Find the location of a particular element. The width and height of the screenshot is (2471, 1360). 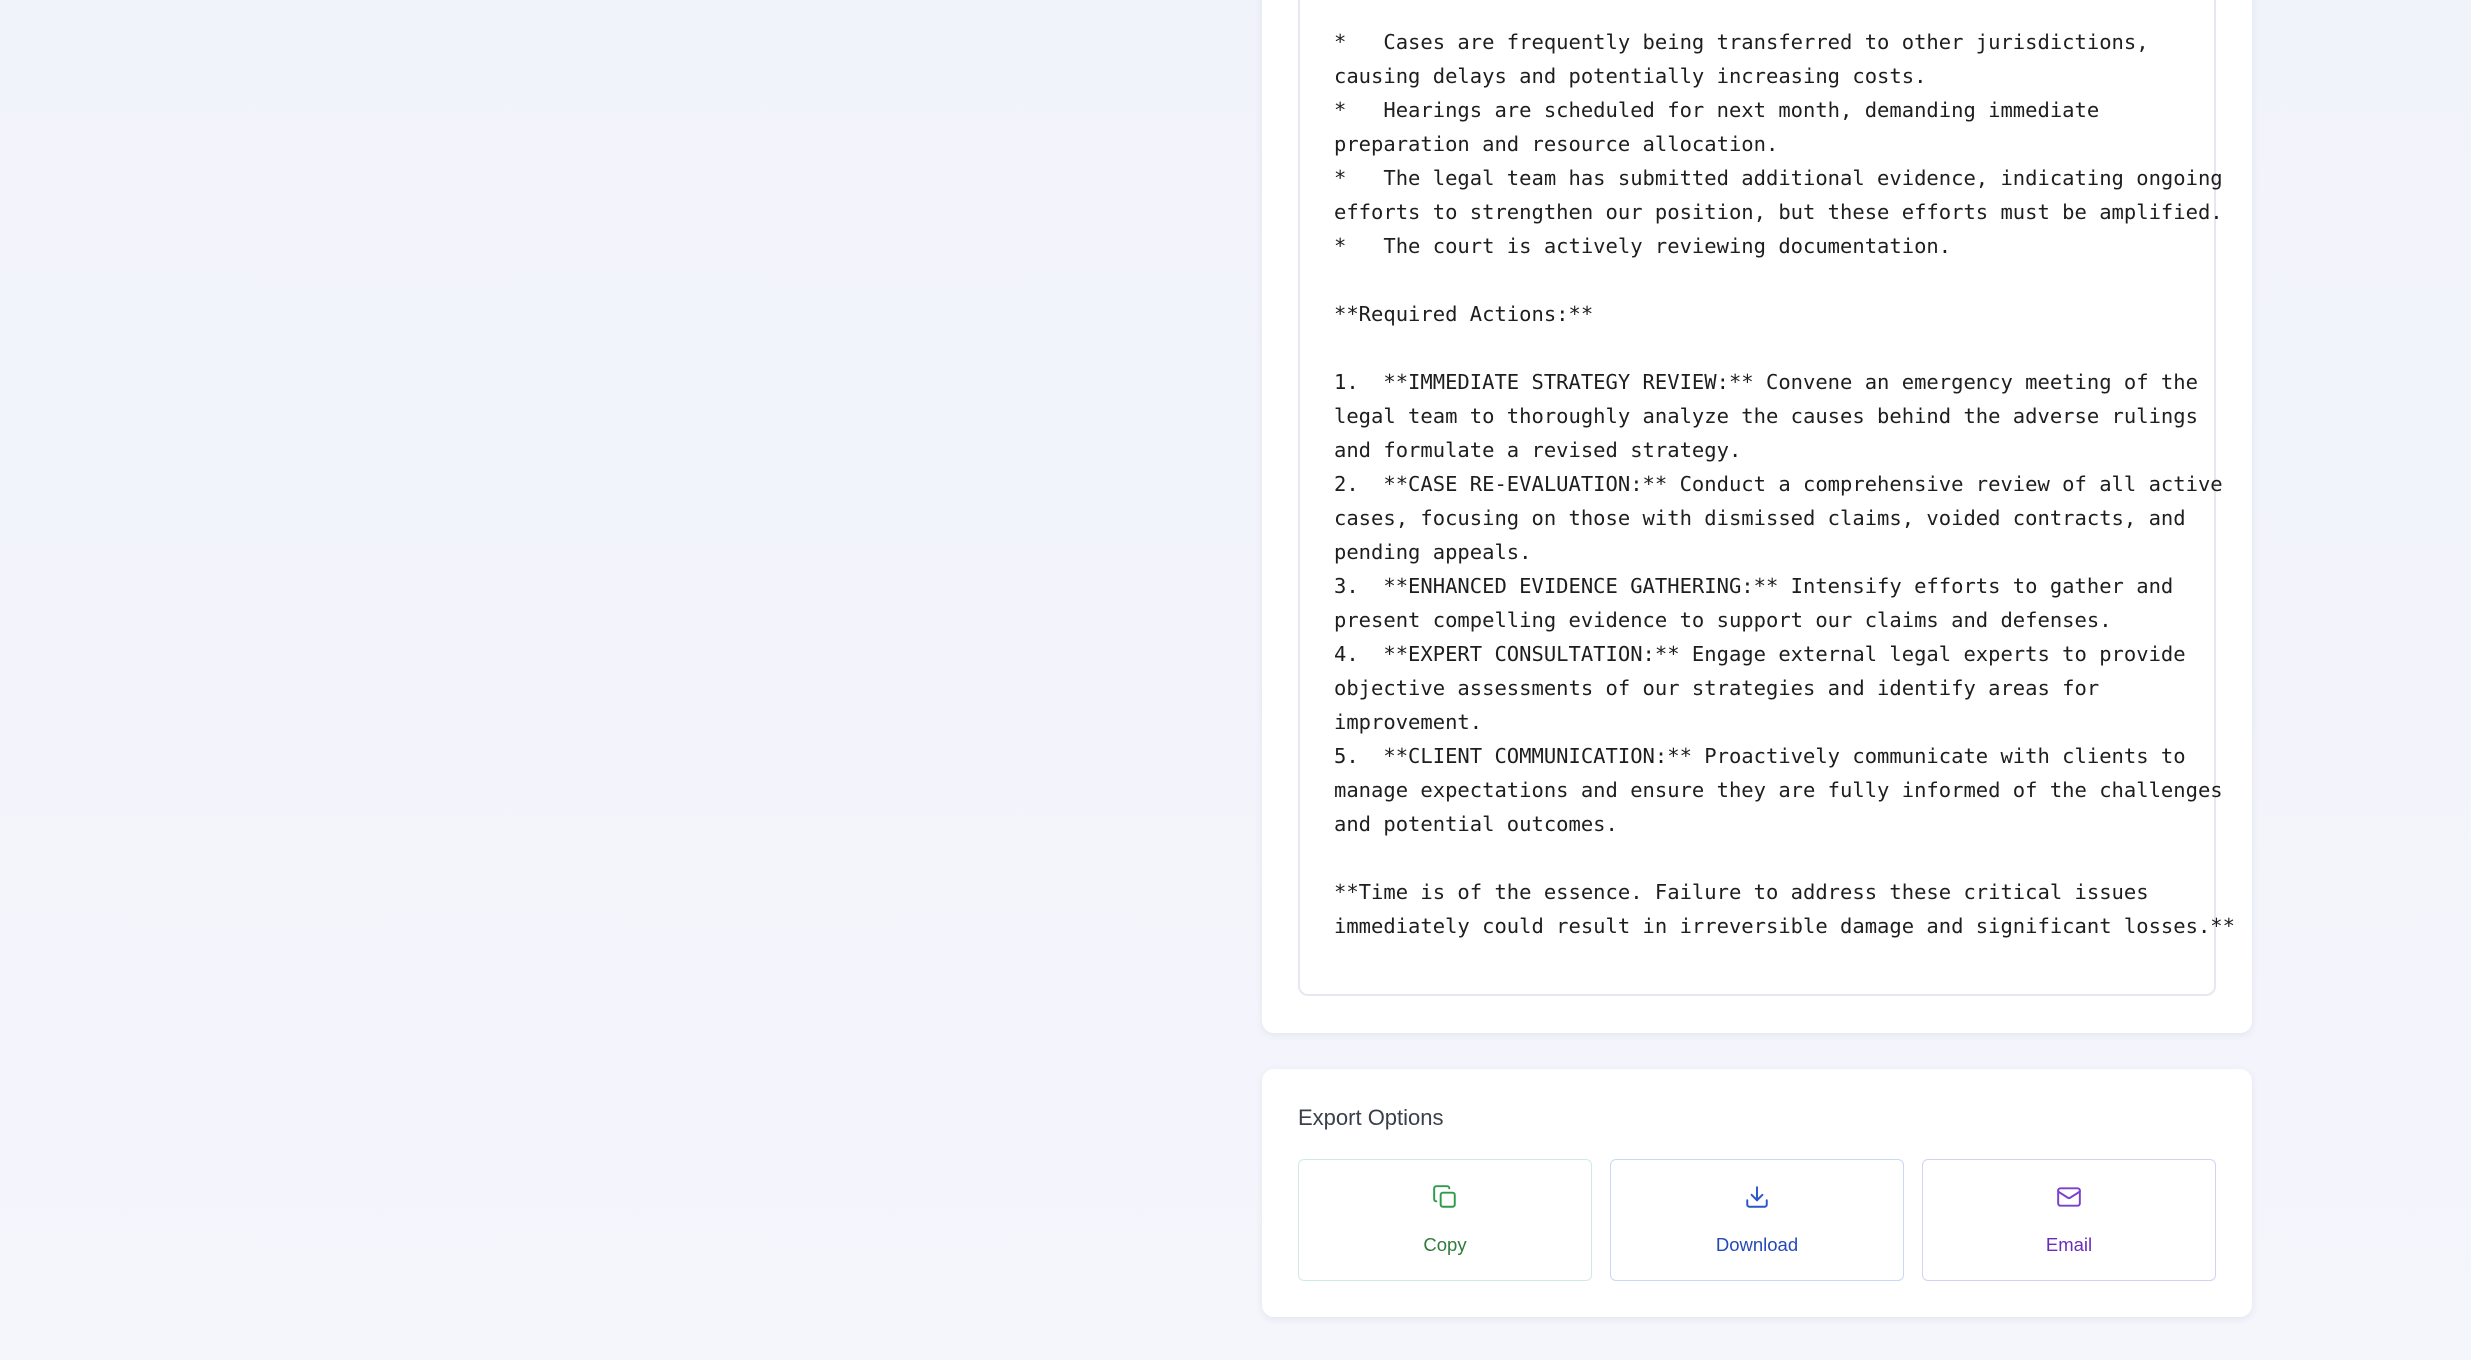

report-line: **Required Actions:** is located at coordinates (1464, 314).